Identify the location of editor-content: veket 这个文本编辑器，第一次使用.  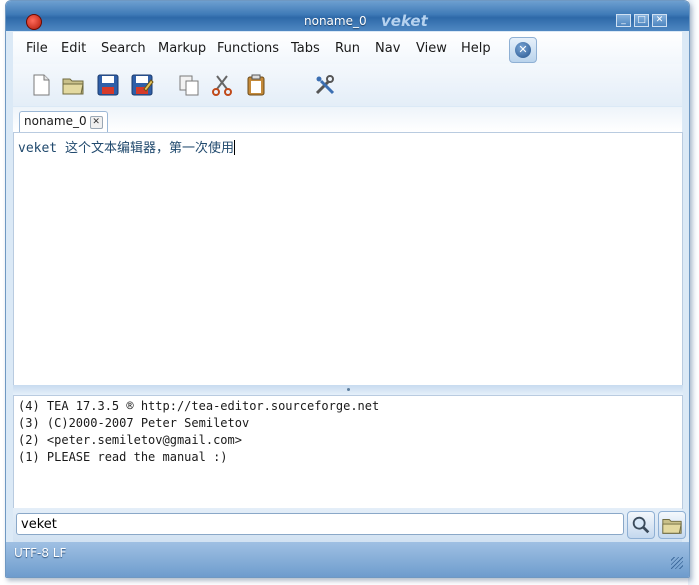
(126, 146).